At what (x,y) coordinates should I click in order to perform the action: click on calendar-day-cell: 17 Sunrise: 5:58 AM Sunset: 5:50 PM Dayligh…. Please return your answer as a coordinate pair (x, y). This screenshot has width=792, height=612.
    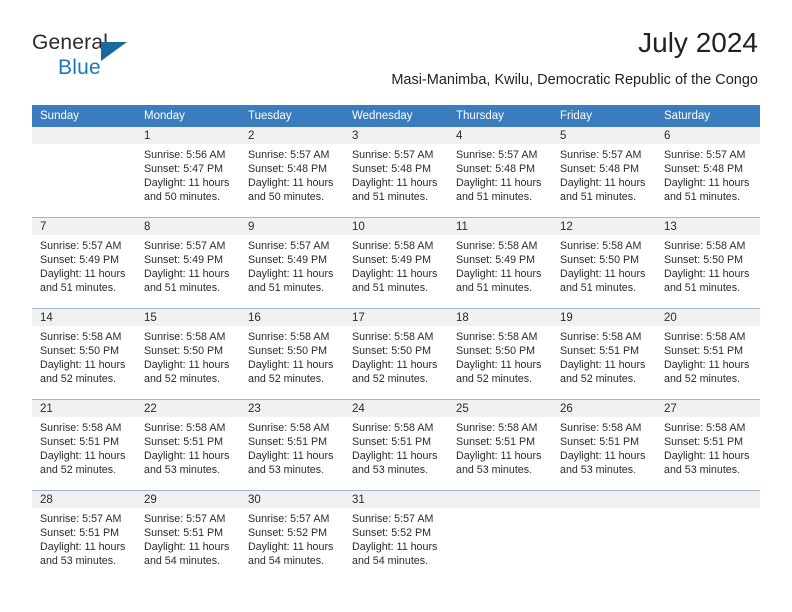
    Looking at the image, I should click on (396, 354).